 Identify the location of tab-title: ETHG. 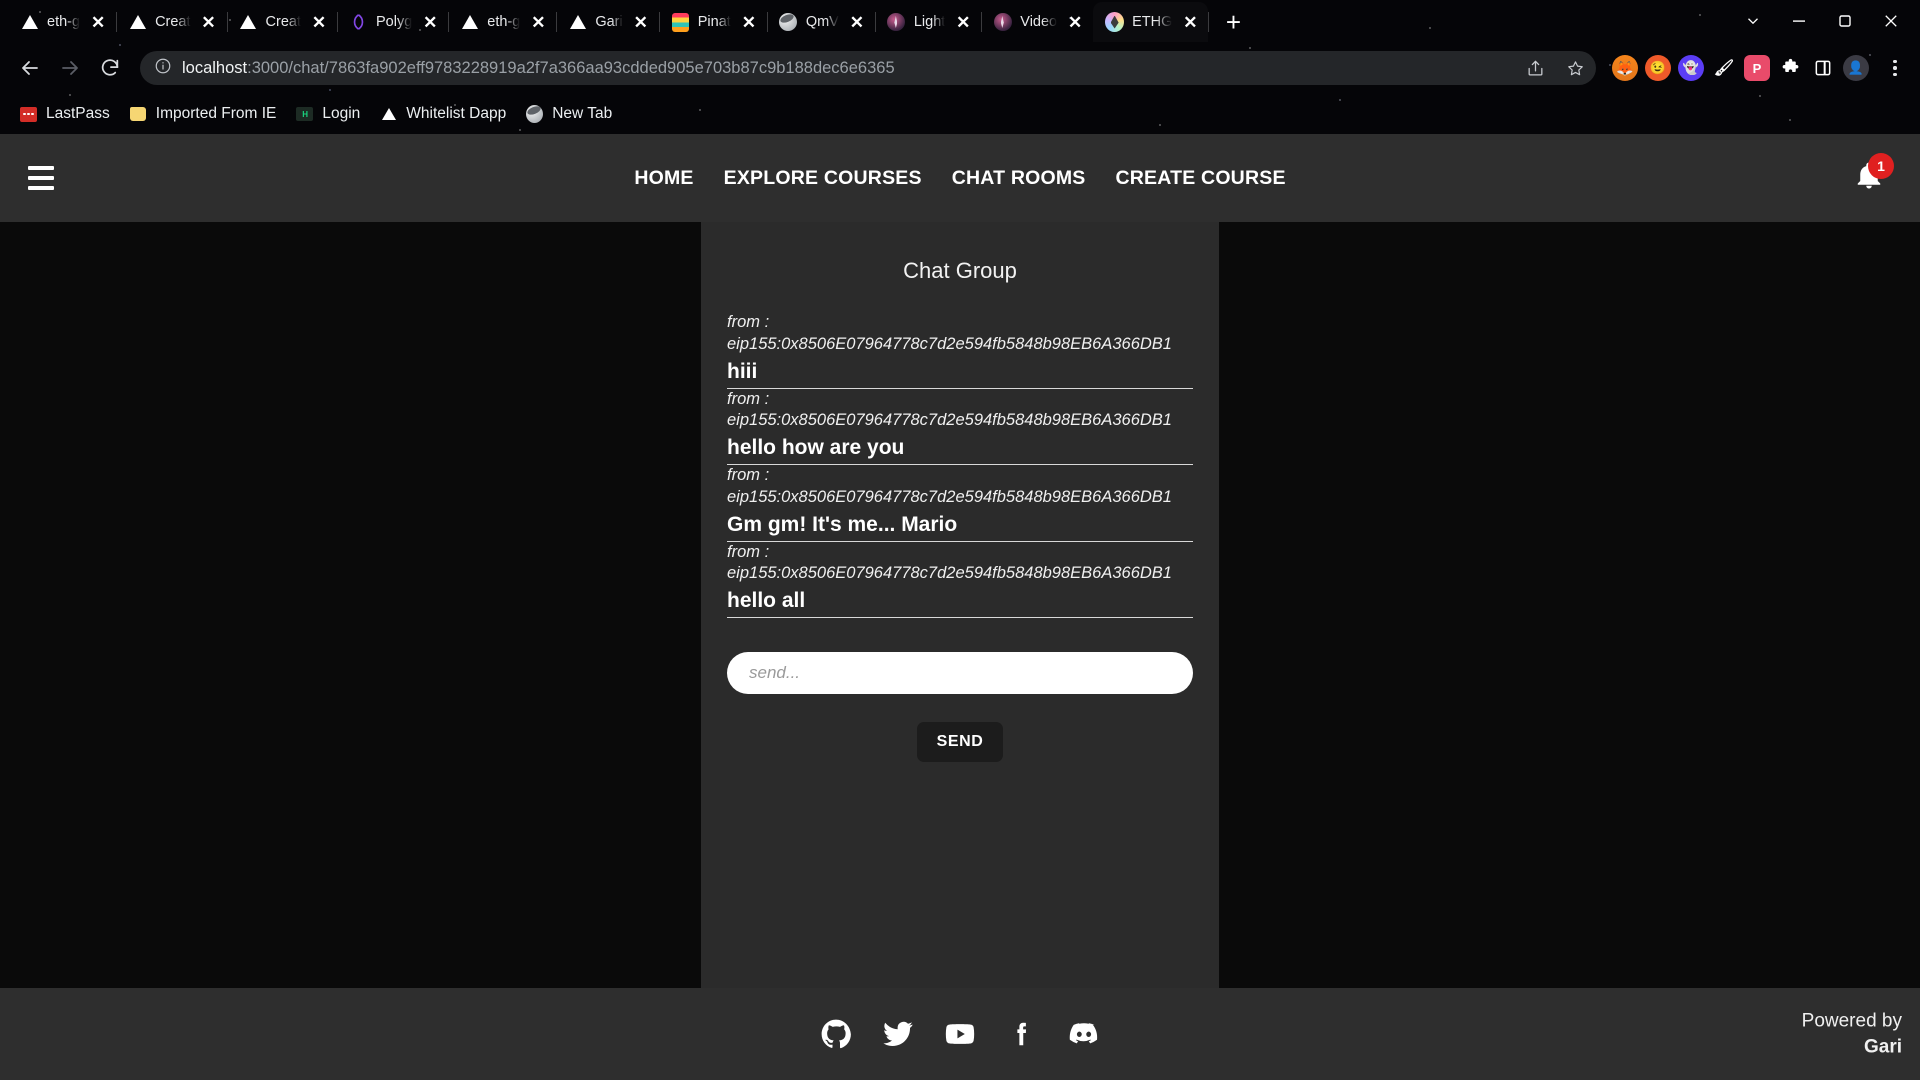
(1152, 22).